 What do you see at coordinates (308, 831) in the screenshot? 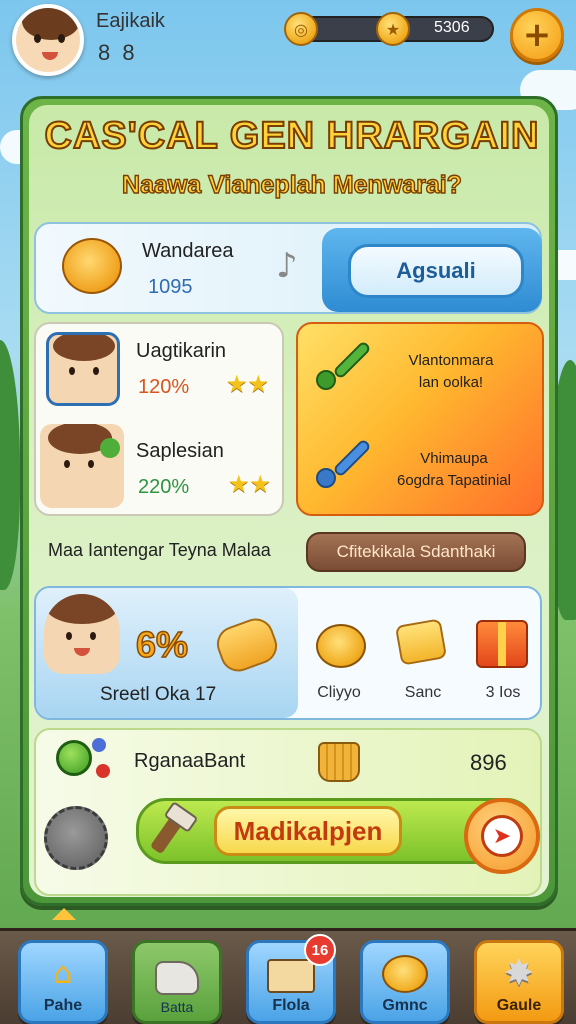
I see `quest-action-button: Madikalpjen` at bounding box center [308, 831].